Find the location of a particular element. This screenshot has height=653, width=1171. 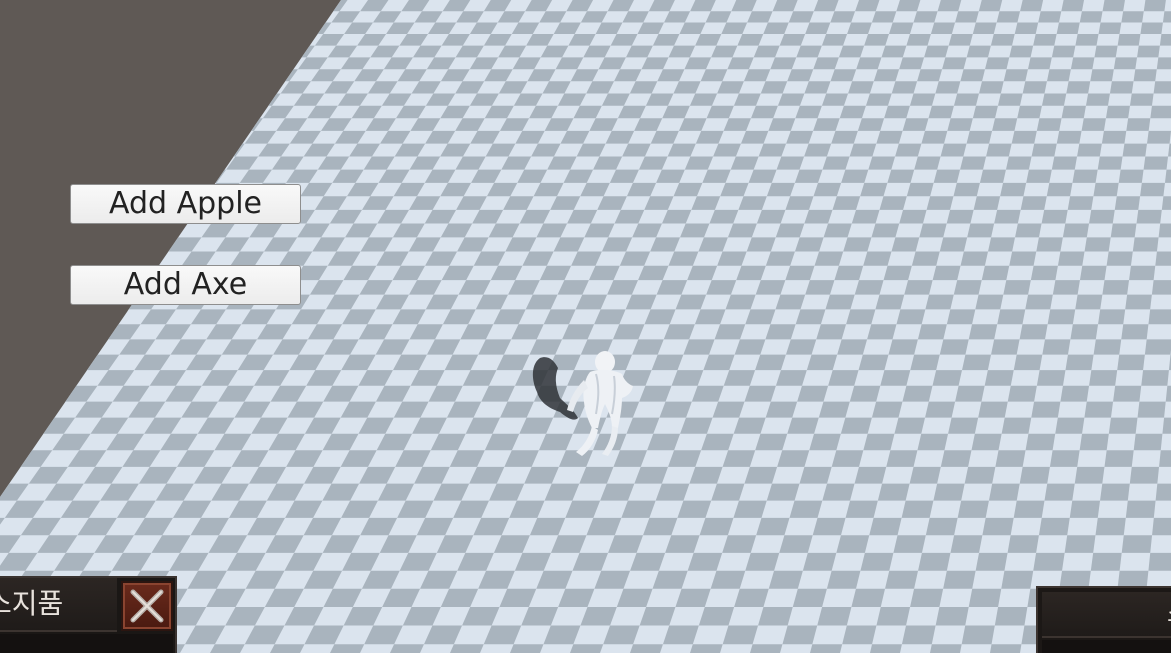

close-x-icon is located at coordinates (147, 606).